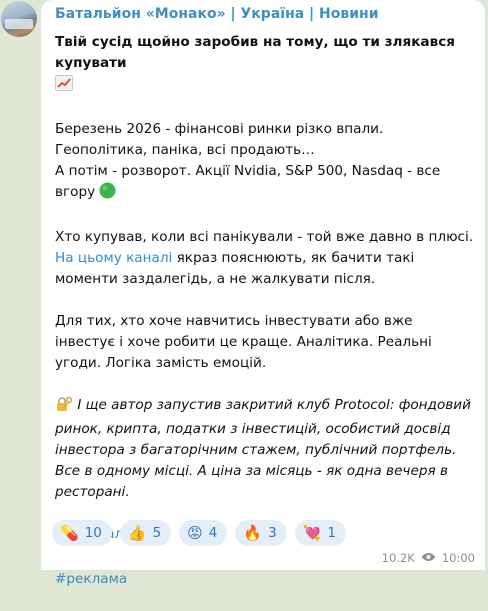 This screenshot has height=611, width=488. I want to click on reaction-pill: 💊 10, so click(82, 533).